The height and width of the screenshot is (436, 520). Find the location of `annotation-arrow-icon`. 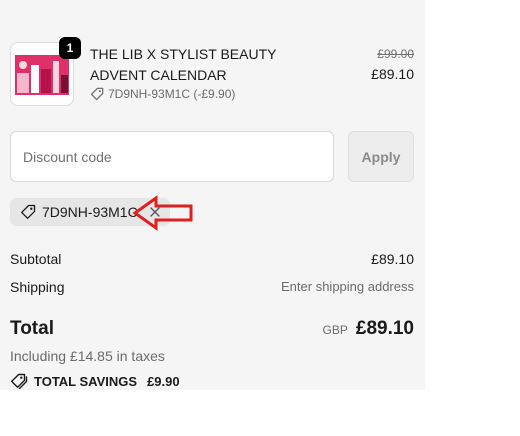

annotation-arrow-icon is located at coordinates (162, 213).